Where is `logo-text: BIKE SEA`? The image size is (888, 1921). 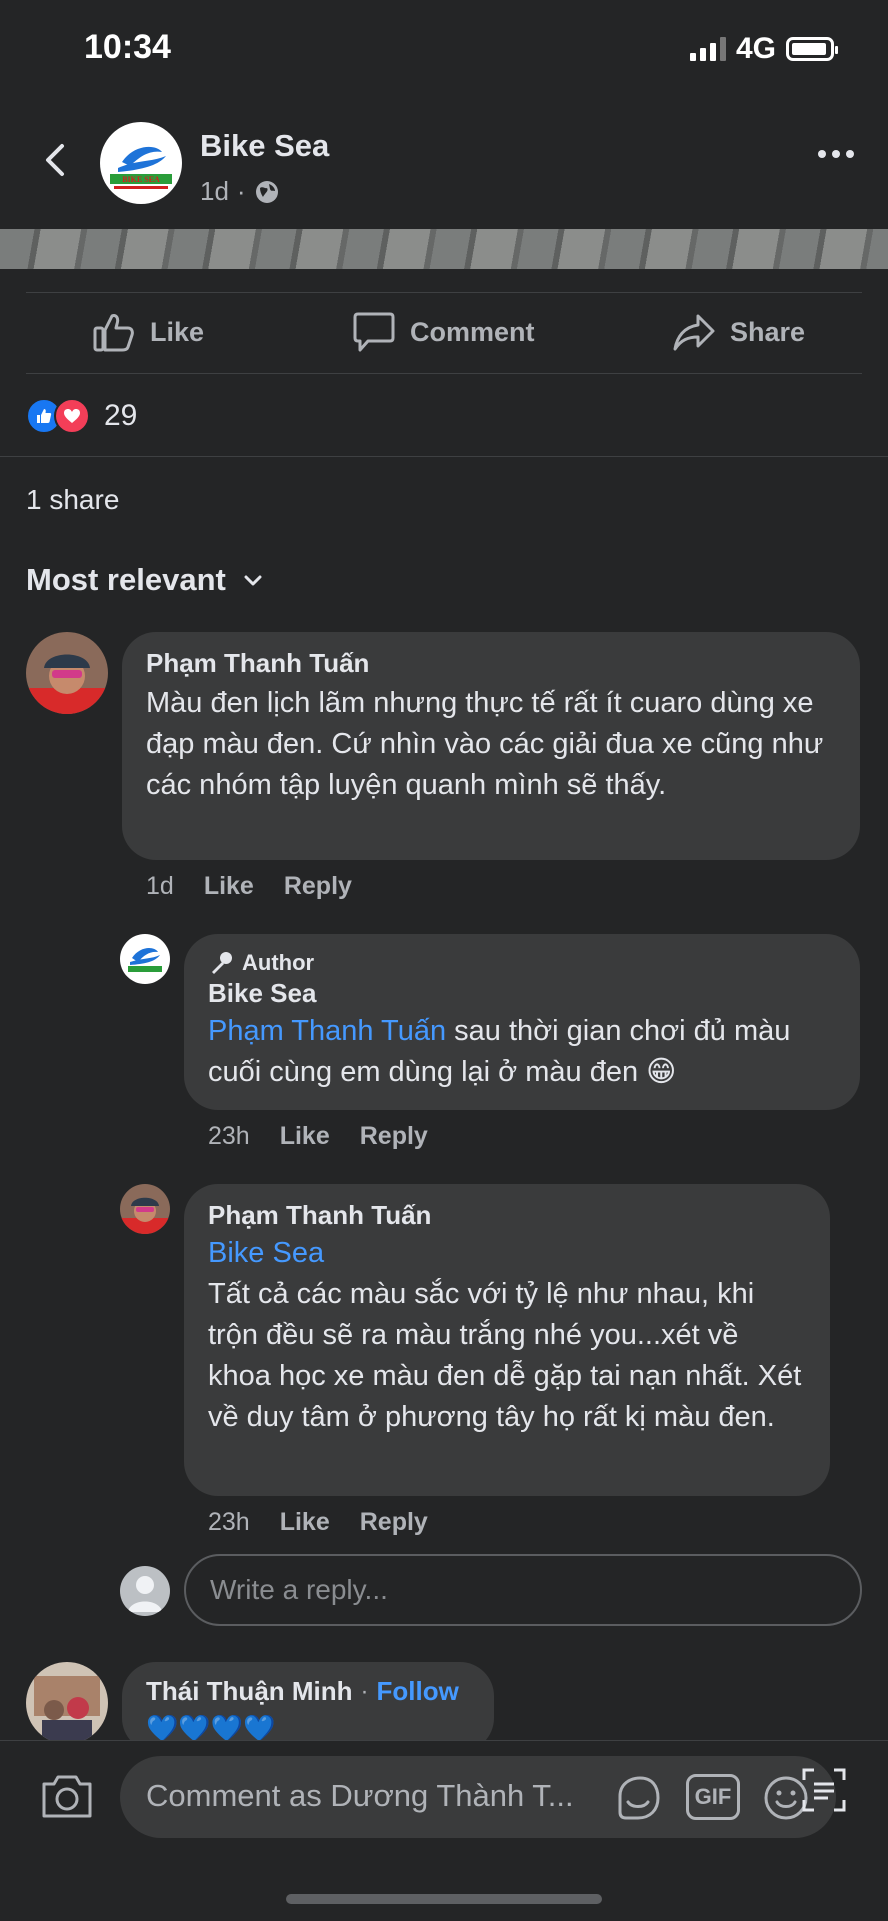
logo-text: BIKE SEA is located at coordinates (141, 179).